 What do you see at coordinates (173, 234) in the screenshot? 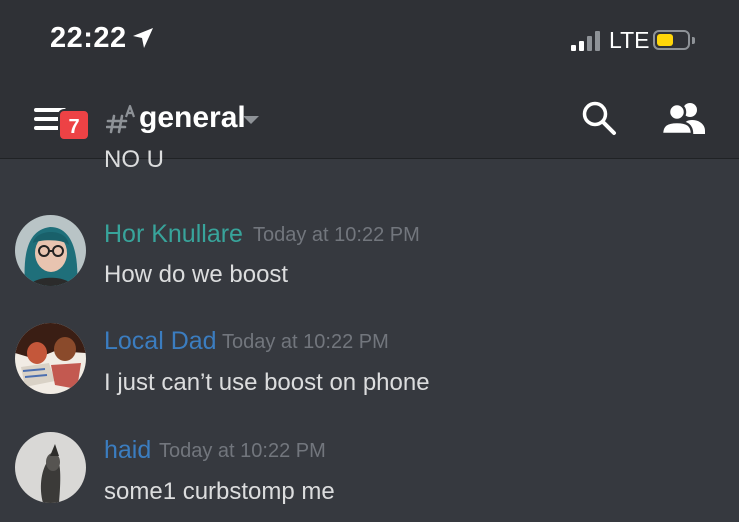
I see `message-username: Hor Knullare` at bounding box center [173, 234].